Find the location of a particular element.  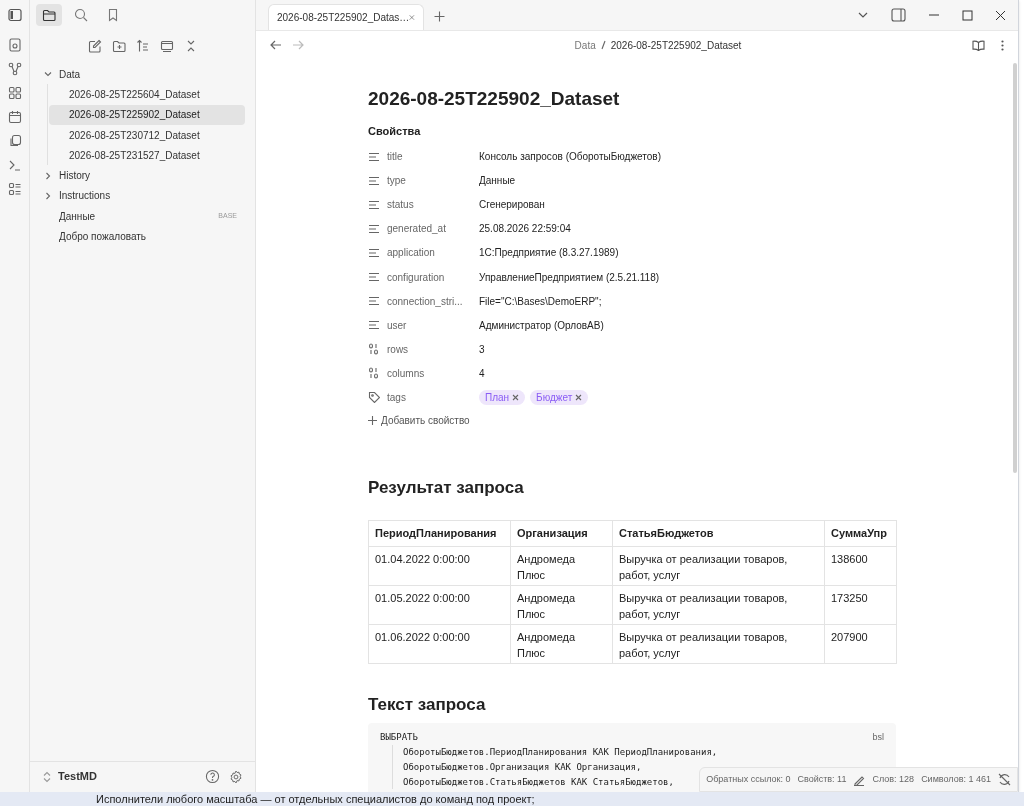

list-icon is located at coordinates (14, 189).